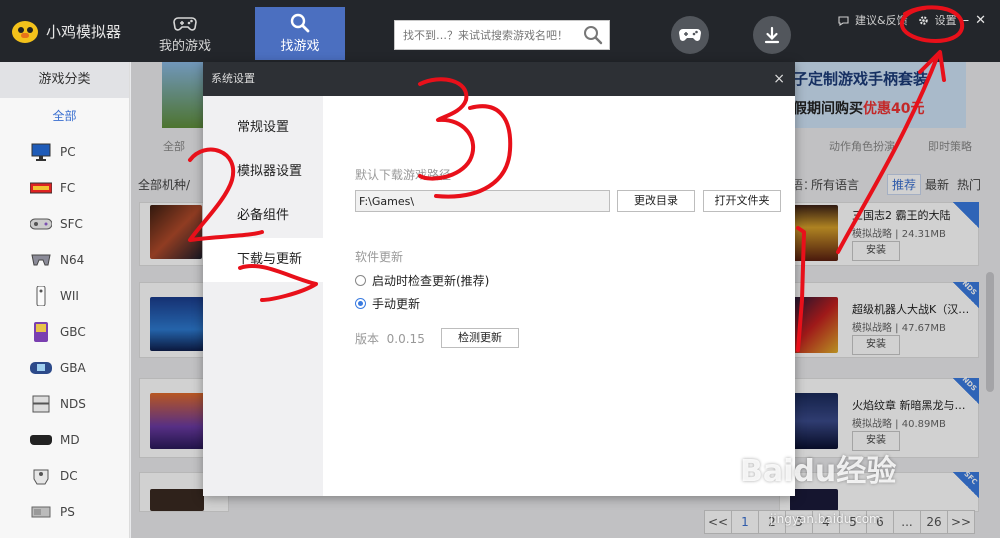  What do you see at coordinates (263, 260) in the screenshot?
I see `menu-download-update: 下载与更新` at bounding box center [263, 260].